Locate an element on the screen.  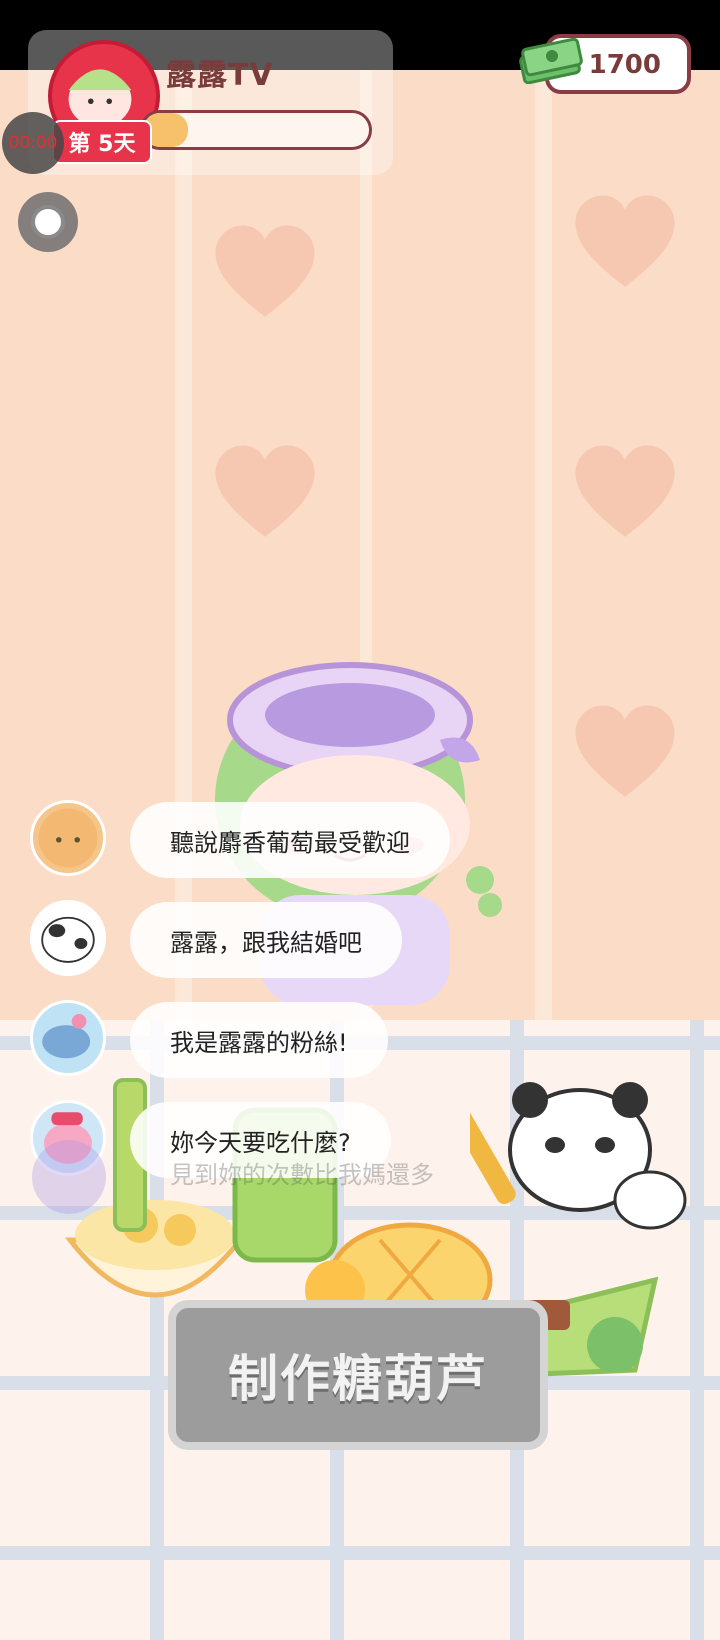
cash-stack-icon is located at coordinates (551, 60).